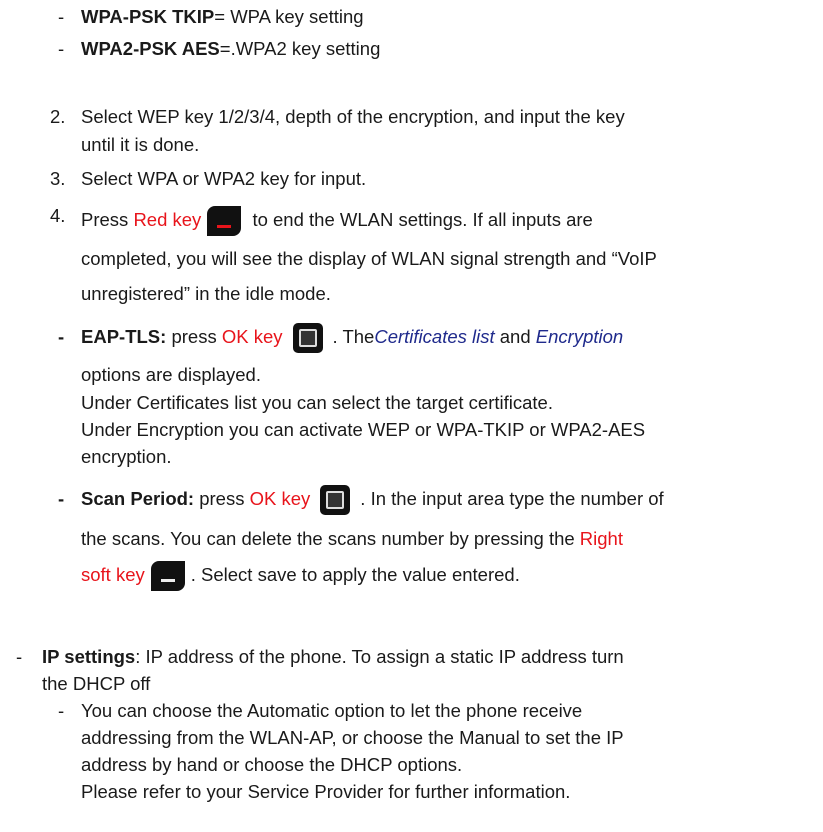 The image size is (823, 832). I want to click on red-key-icon, so click(224, 221).